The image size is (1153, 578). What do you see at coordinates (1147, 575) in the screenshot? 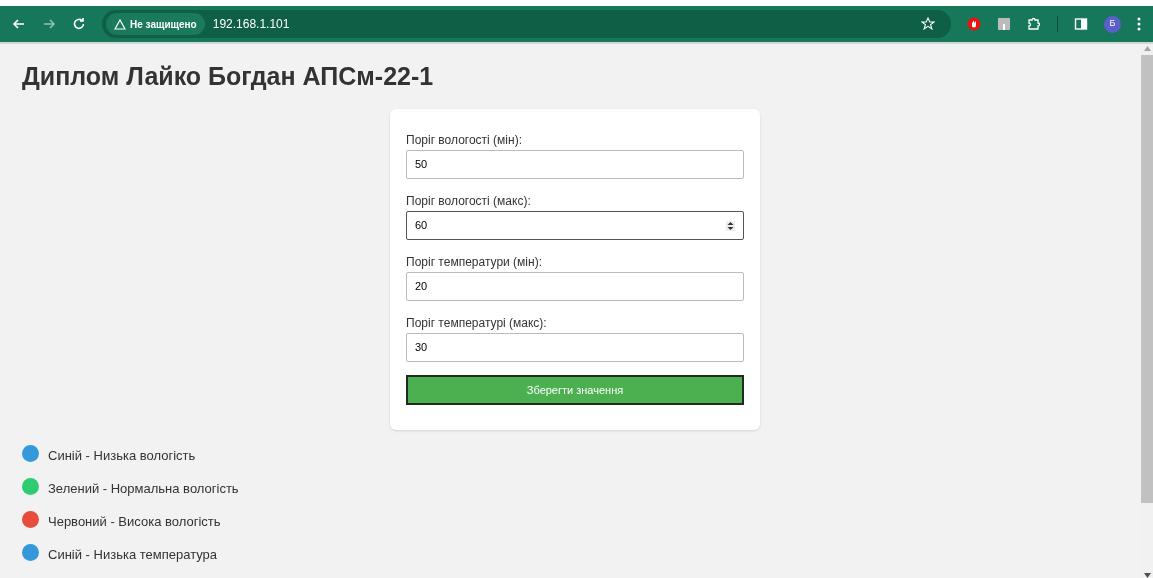
I see `scroll-down-icon` at bounding box center [1147, 575].